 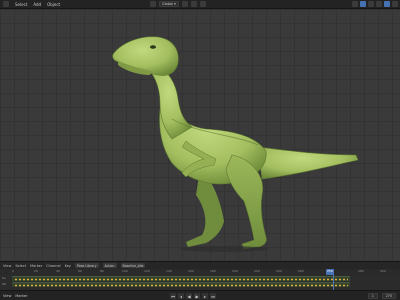 I want to click on ruler-tick: 280, so click(x=361, y=271).